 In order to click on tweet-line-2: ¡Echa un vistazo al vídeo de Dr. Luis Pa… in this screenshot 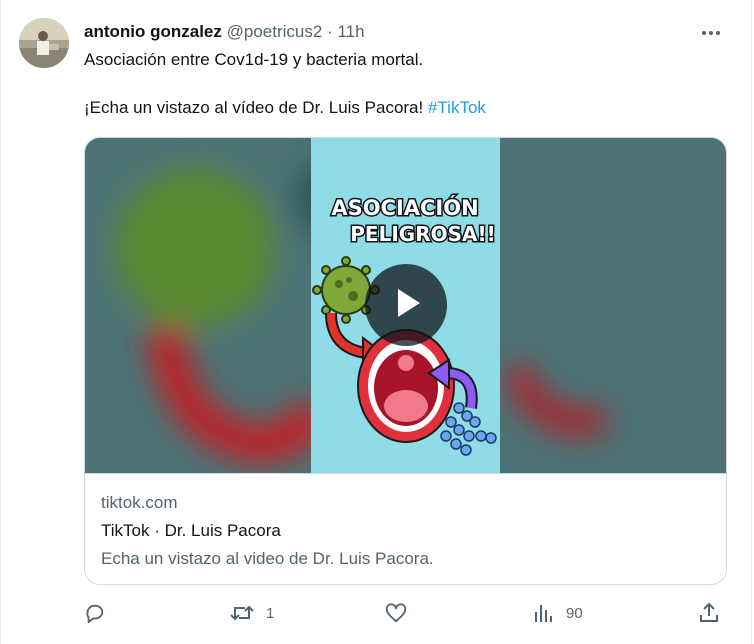, I will do `click(404, 108)`.